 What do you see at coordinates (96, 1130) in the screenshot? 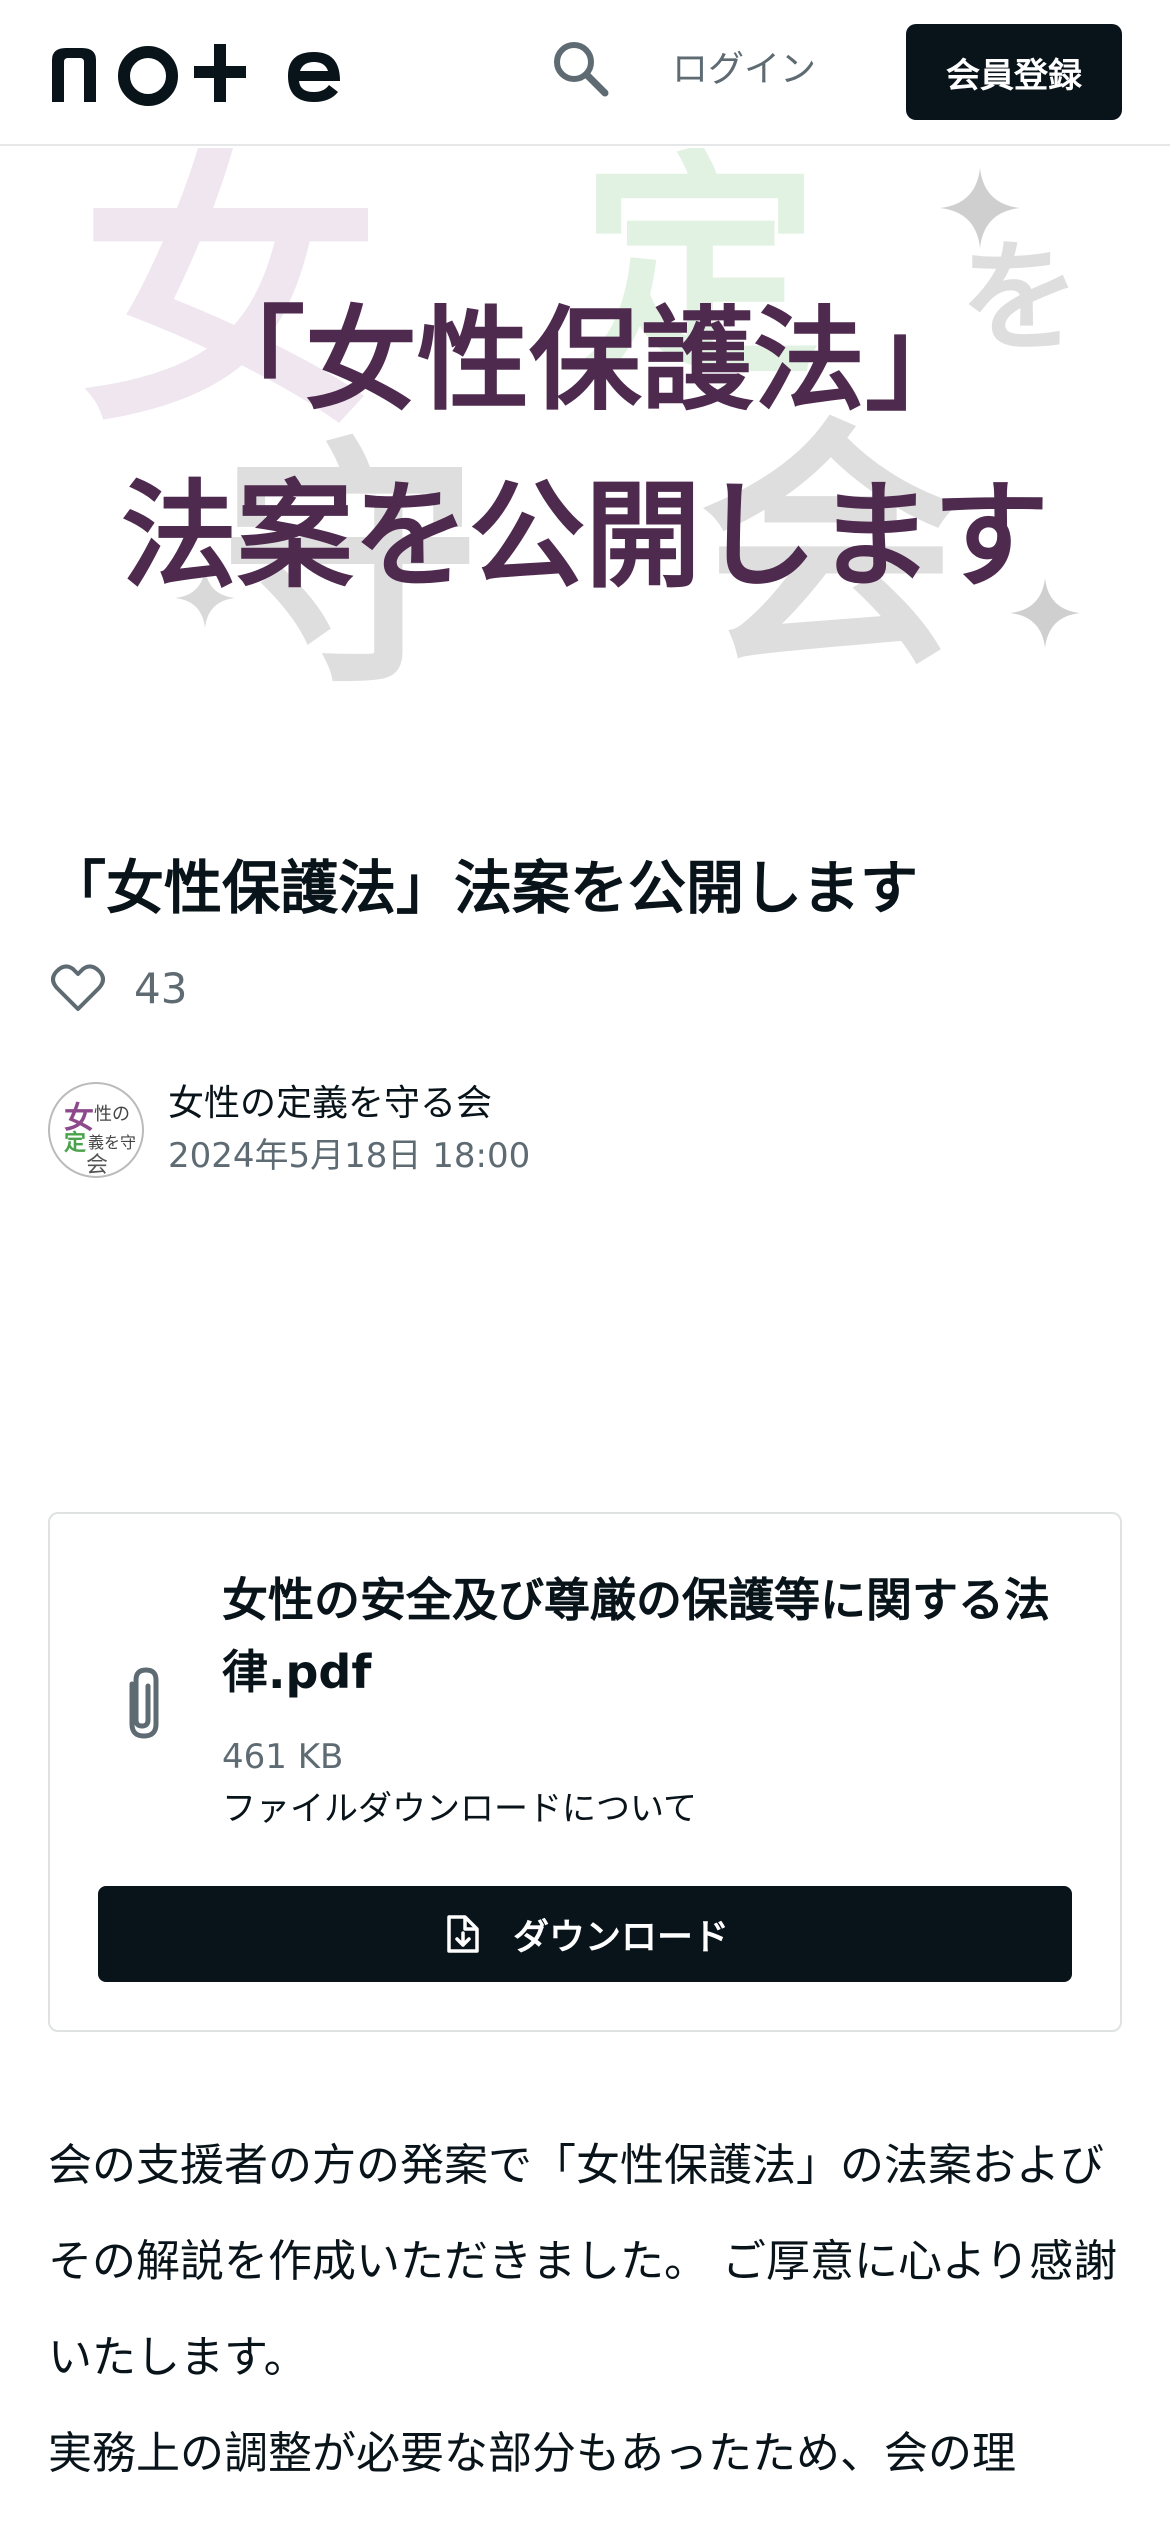
I see `avatar: 女 性の 定 義を守 会` at bounding box center [96, 1130].